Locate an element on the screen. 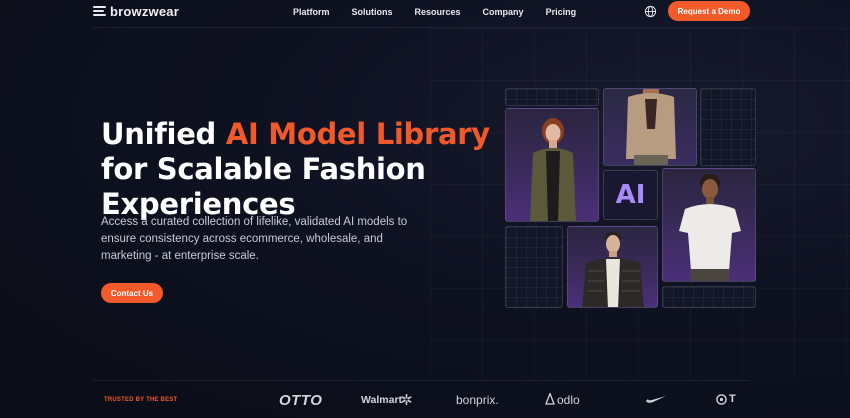 This screenshot has height=418, width=850. request-demo-button: Request a Demo is located at coordinates (709, 11).